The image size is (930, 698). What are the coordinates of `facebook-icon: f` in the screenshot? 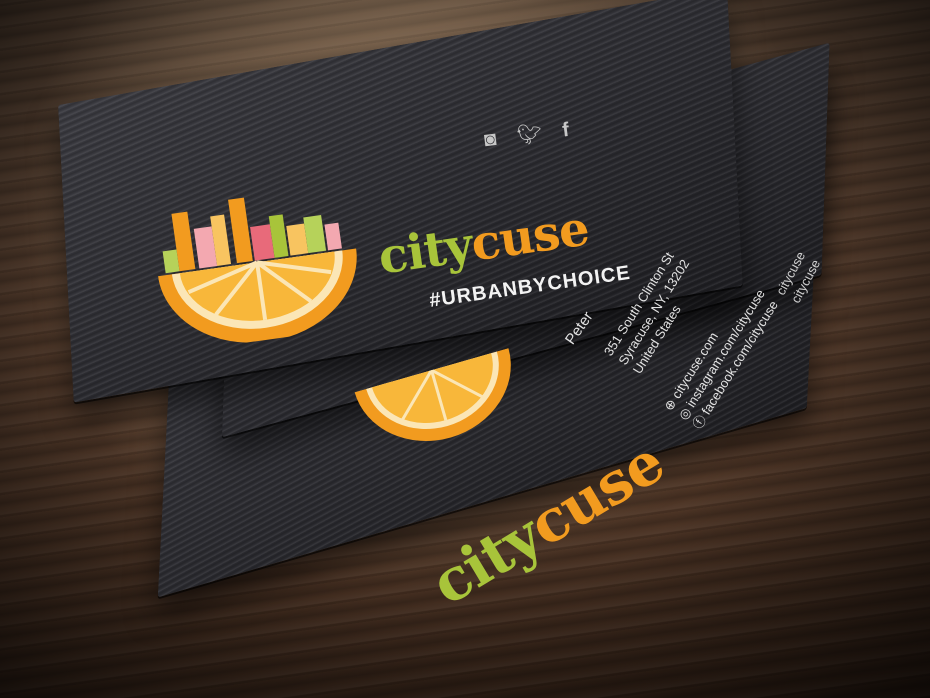 It's located at (565, 130).